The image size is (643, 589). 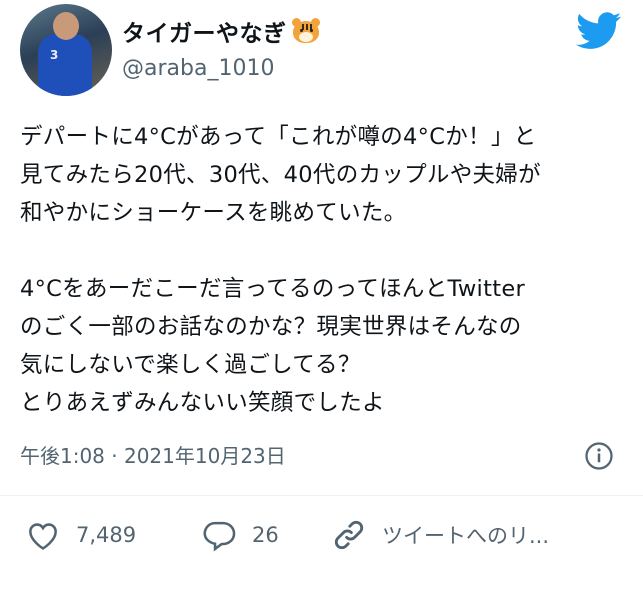 I want to click on tweet-line: 気にしないで楽しく過ごしてる？, so click(x=190, y=365).